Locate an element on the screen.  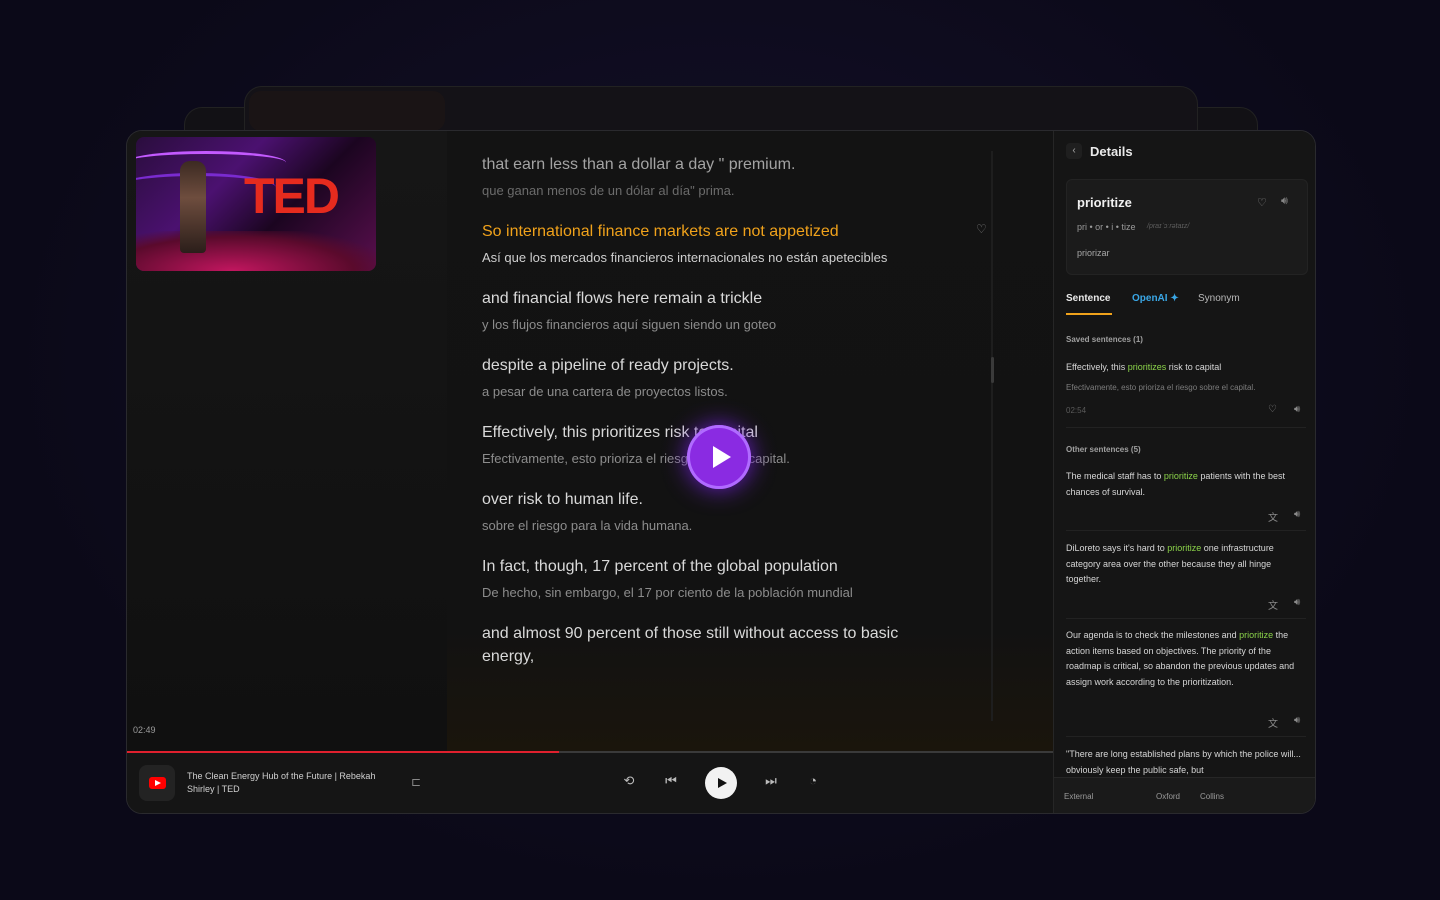
tab-synonym: Synonym is located at coordinates (1219, 298).